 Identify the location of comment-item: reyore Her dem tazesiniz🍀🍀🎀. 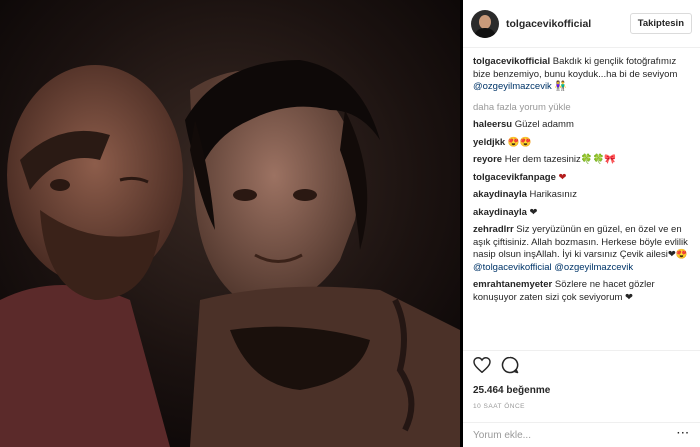
(583, 160).